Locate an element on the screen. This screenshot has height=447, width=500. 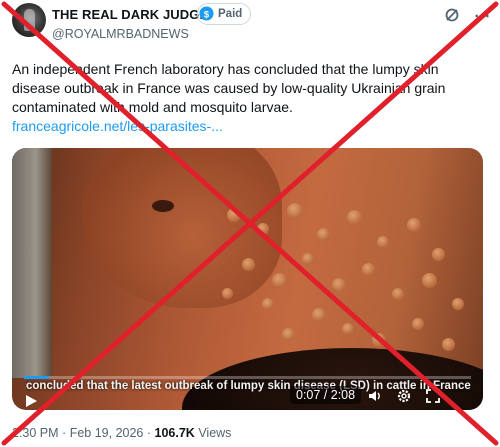
more-icon: ⋯ is located at coordinates (482, 16).